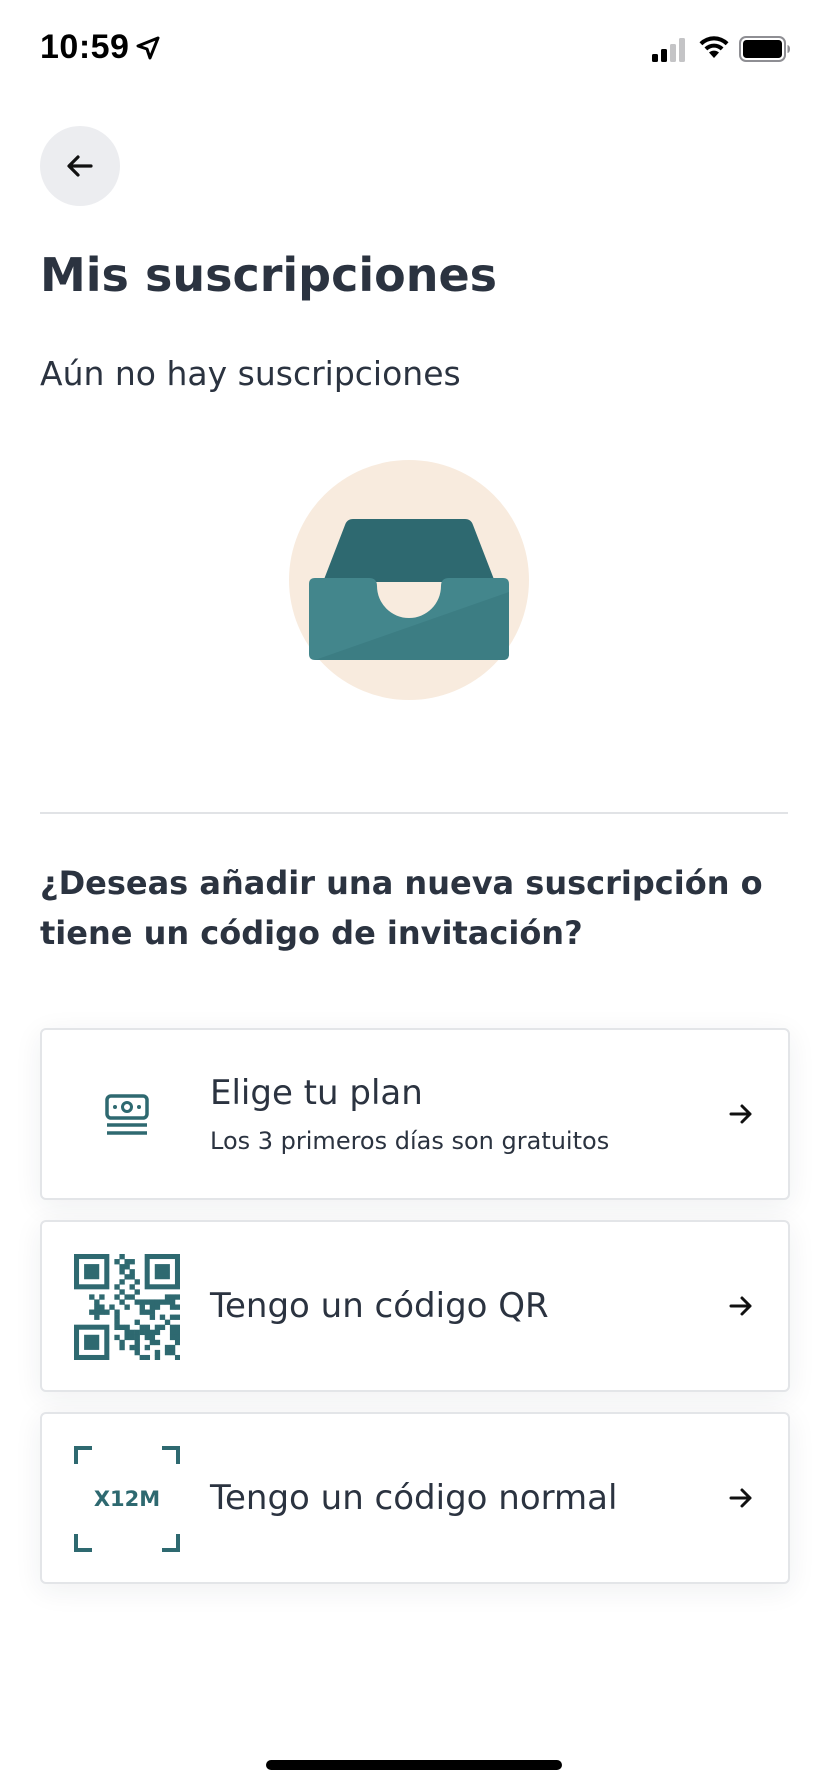  I want to click on wifi-icon, so click(714, 47).